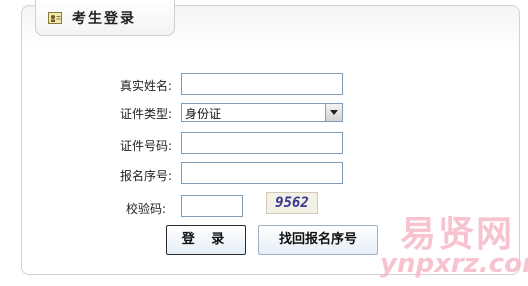 This screenshot has height=286, width=528. What do you see at coordinates (318, 240) in the screenshot?
I see `find-registration-number-button: 找回报名序号` at bounding box center [318, 240].